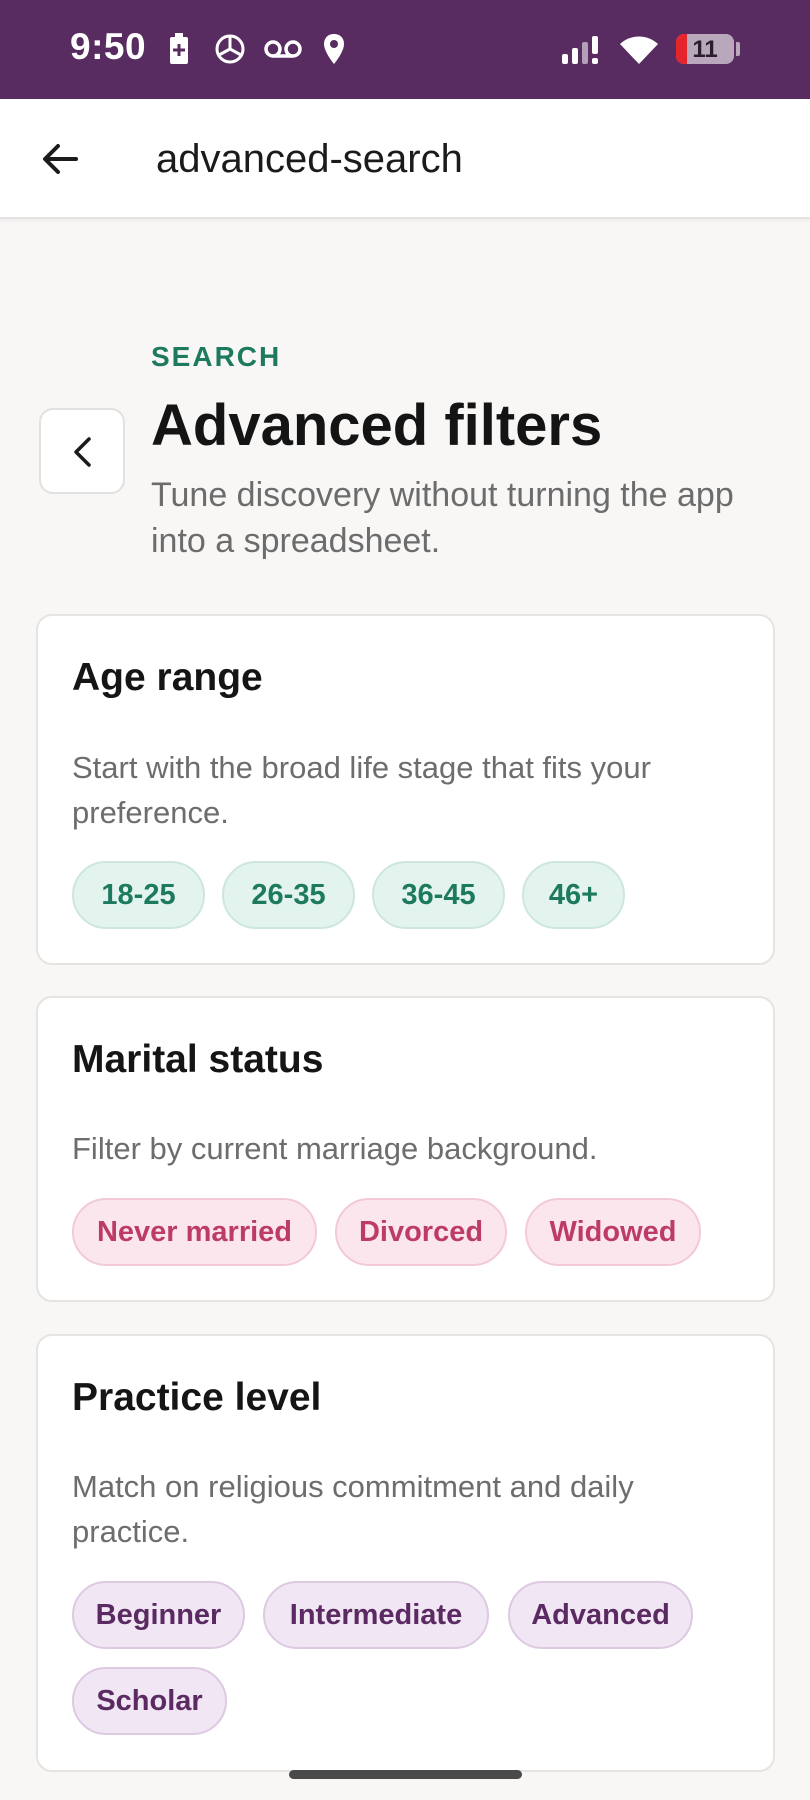  I want to click on card-title: Marital status, so click(198, 1059).